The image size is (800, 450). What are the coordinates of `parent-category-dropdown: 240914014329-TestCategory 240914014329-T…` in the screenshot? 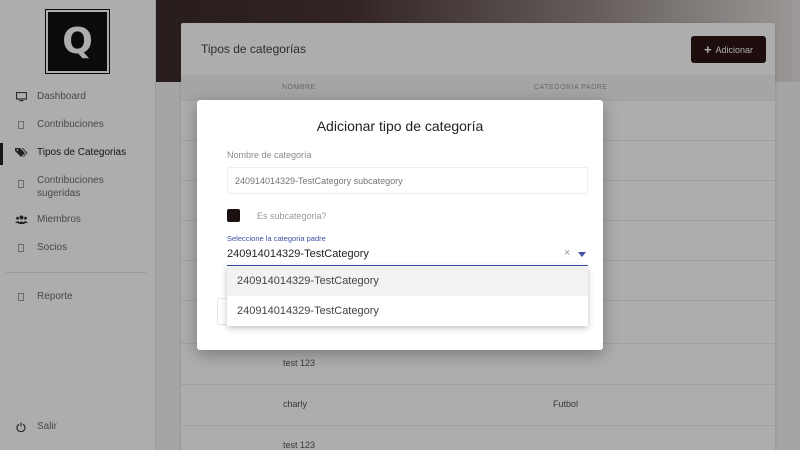 It's located at (407, 296).